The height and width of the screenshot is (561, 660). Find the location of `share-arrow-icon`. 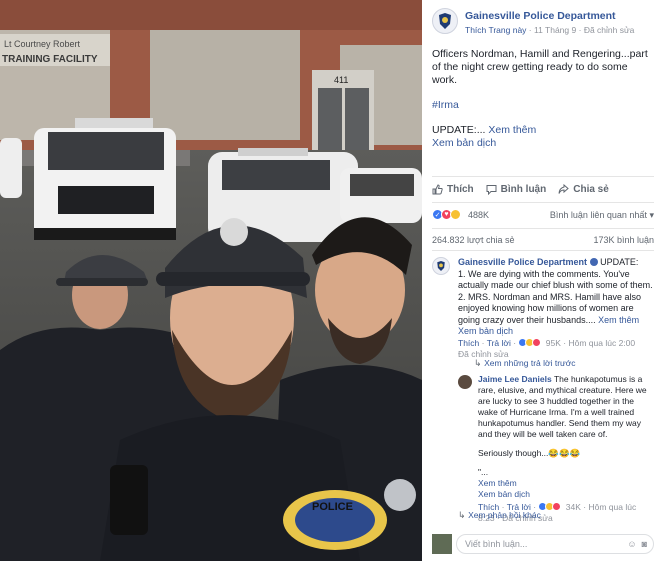

share-arrow-icon is located at coordinates (563, 188).